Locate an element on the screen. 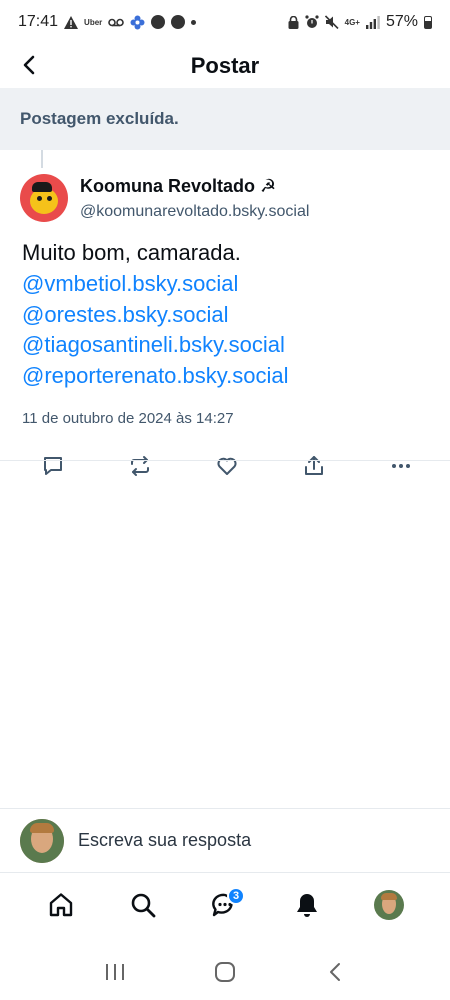 Image resolution: width=450 pixels, height=1000 pixels. system-back-icon is located at coordinates (335, 972).